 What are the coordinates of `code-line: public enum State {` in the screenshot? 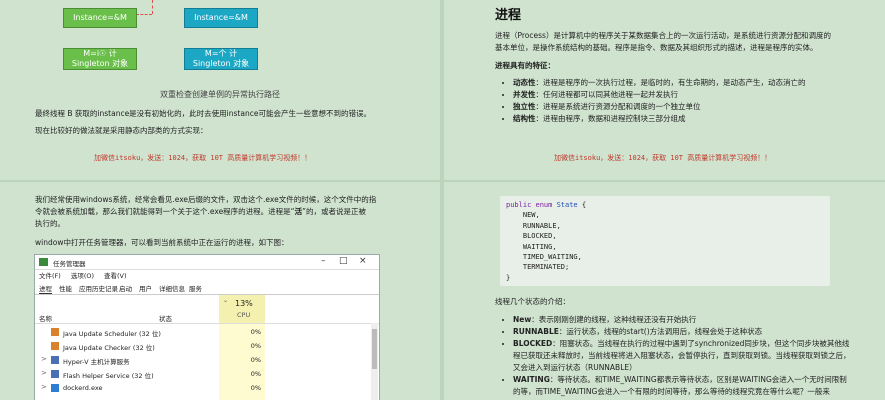 It's located at (546, 205).